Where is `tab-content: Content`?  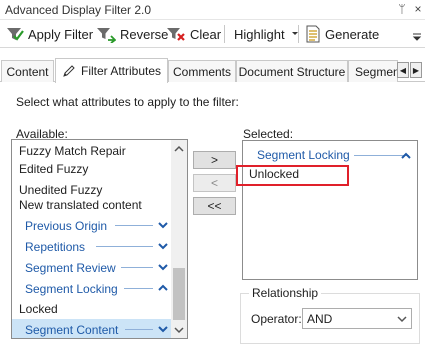 tab-content: Content is located at coordinates (27, 71).